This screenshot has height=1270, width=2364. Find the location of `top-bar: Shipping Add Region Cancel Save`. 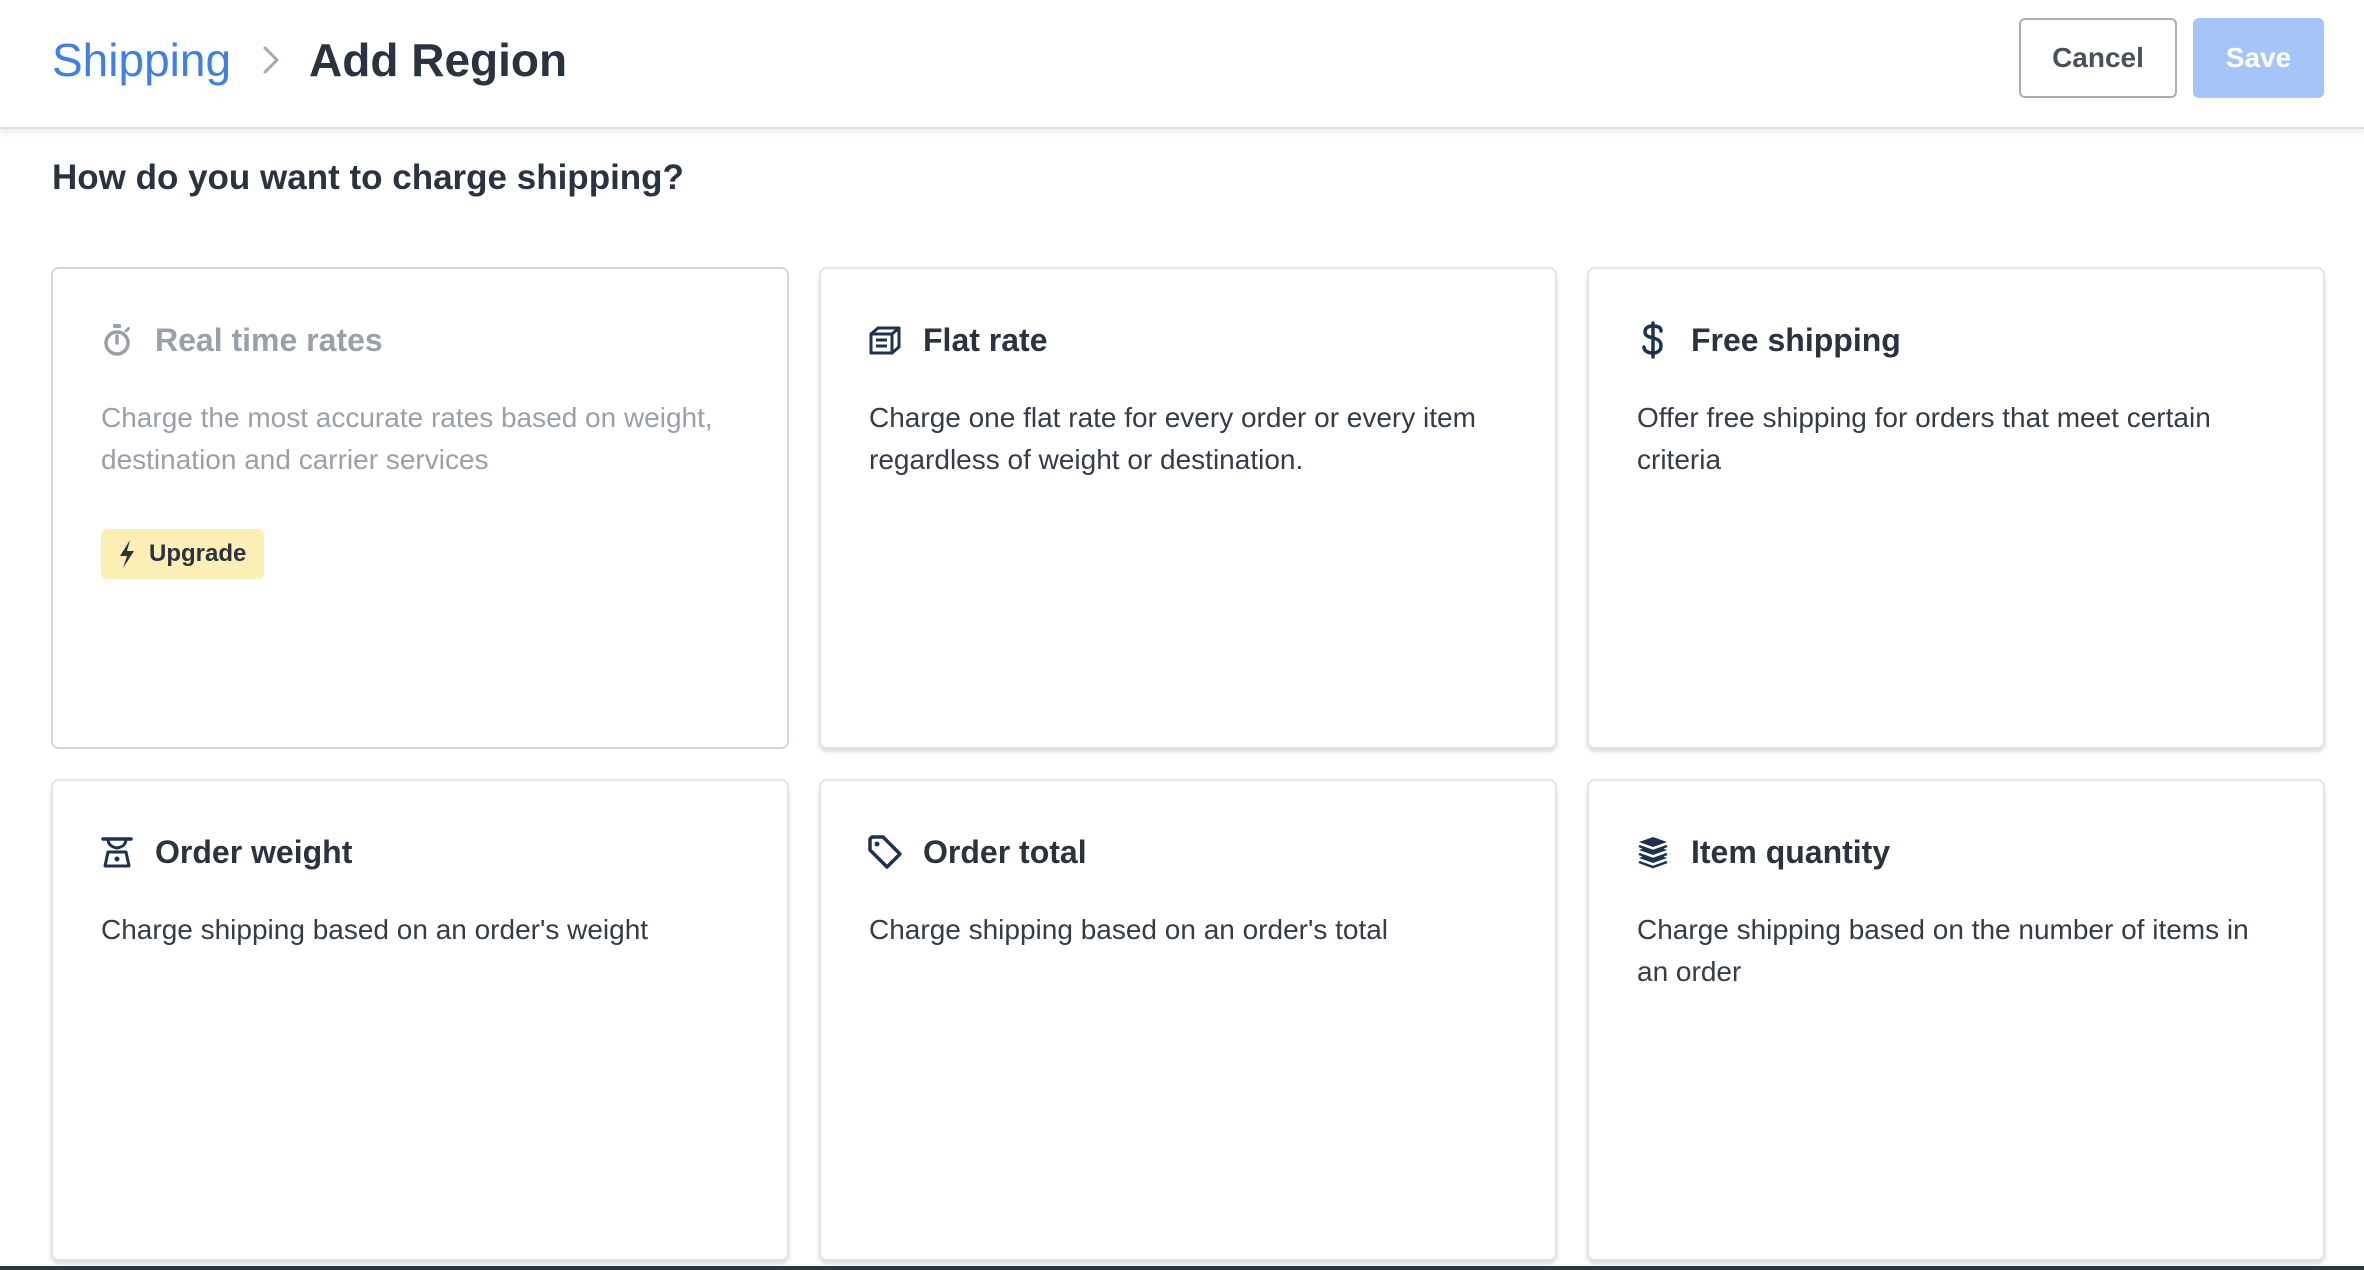

top-bar: Shipping Add Region Cancel Save is located at coordinates (1182, 64).